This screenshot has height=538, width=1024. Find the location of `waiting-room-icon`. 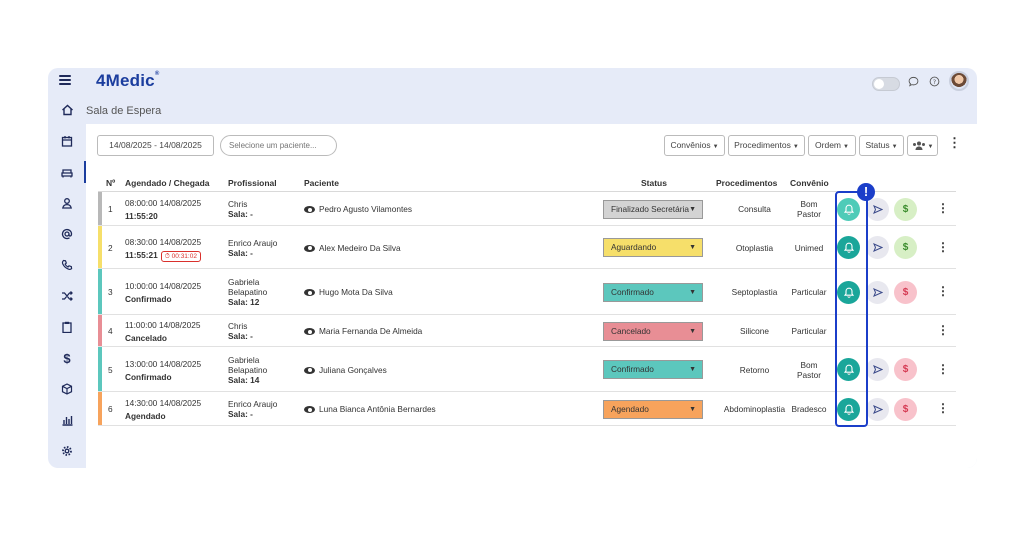

waiting-room-icon is located at coordinates (67, 172).